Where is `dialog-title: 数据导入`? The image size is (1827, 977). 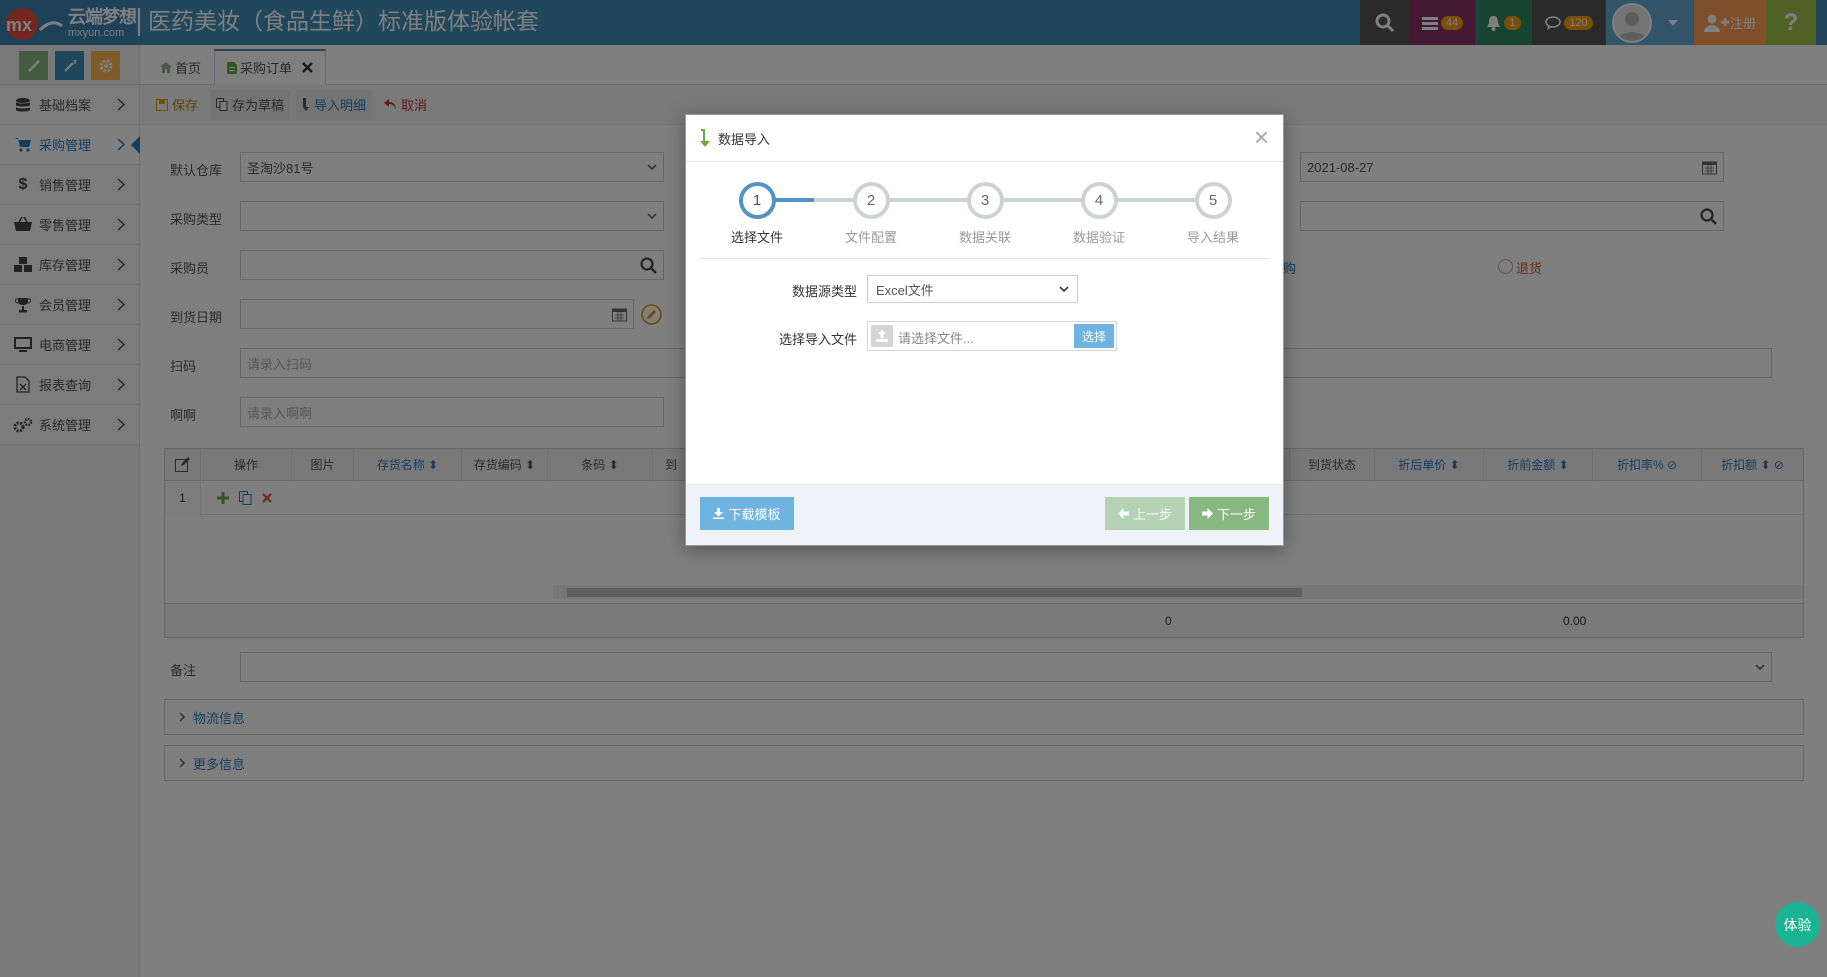
dialog-title: 数据导入 is located at coordinates (744, 139).